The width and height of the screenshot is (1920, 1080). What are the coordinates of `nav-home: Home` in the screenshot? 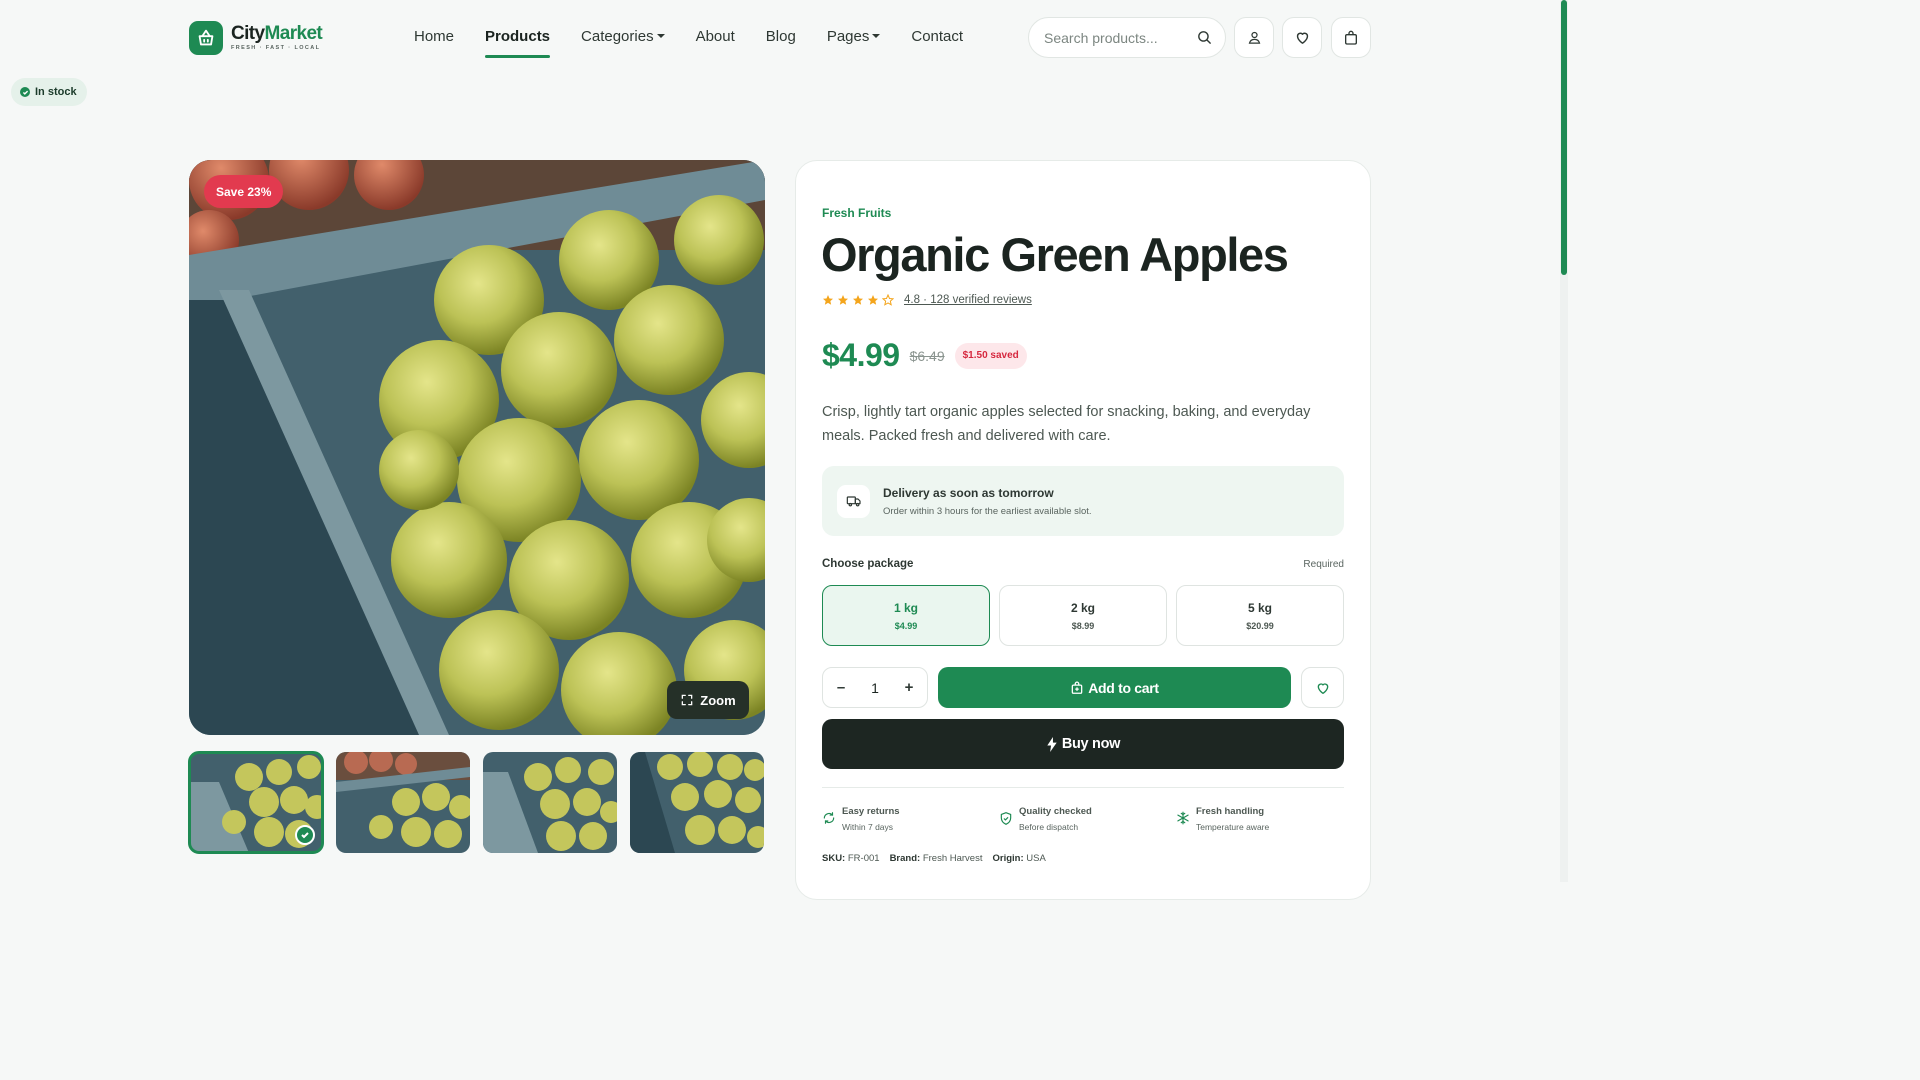 It's located at (434, 36).